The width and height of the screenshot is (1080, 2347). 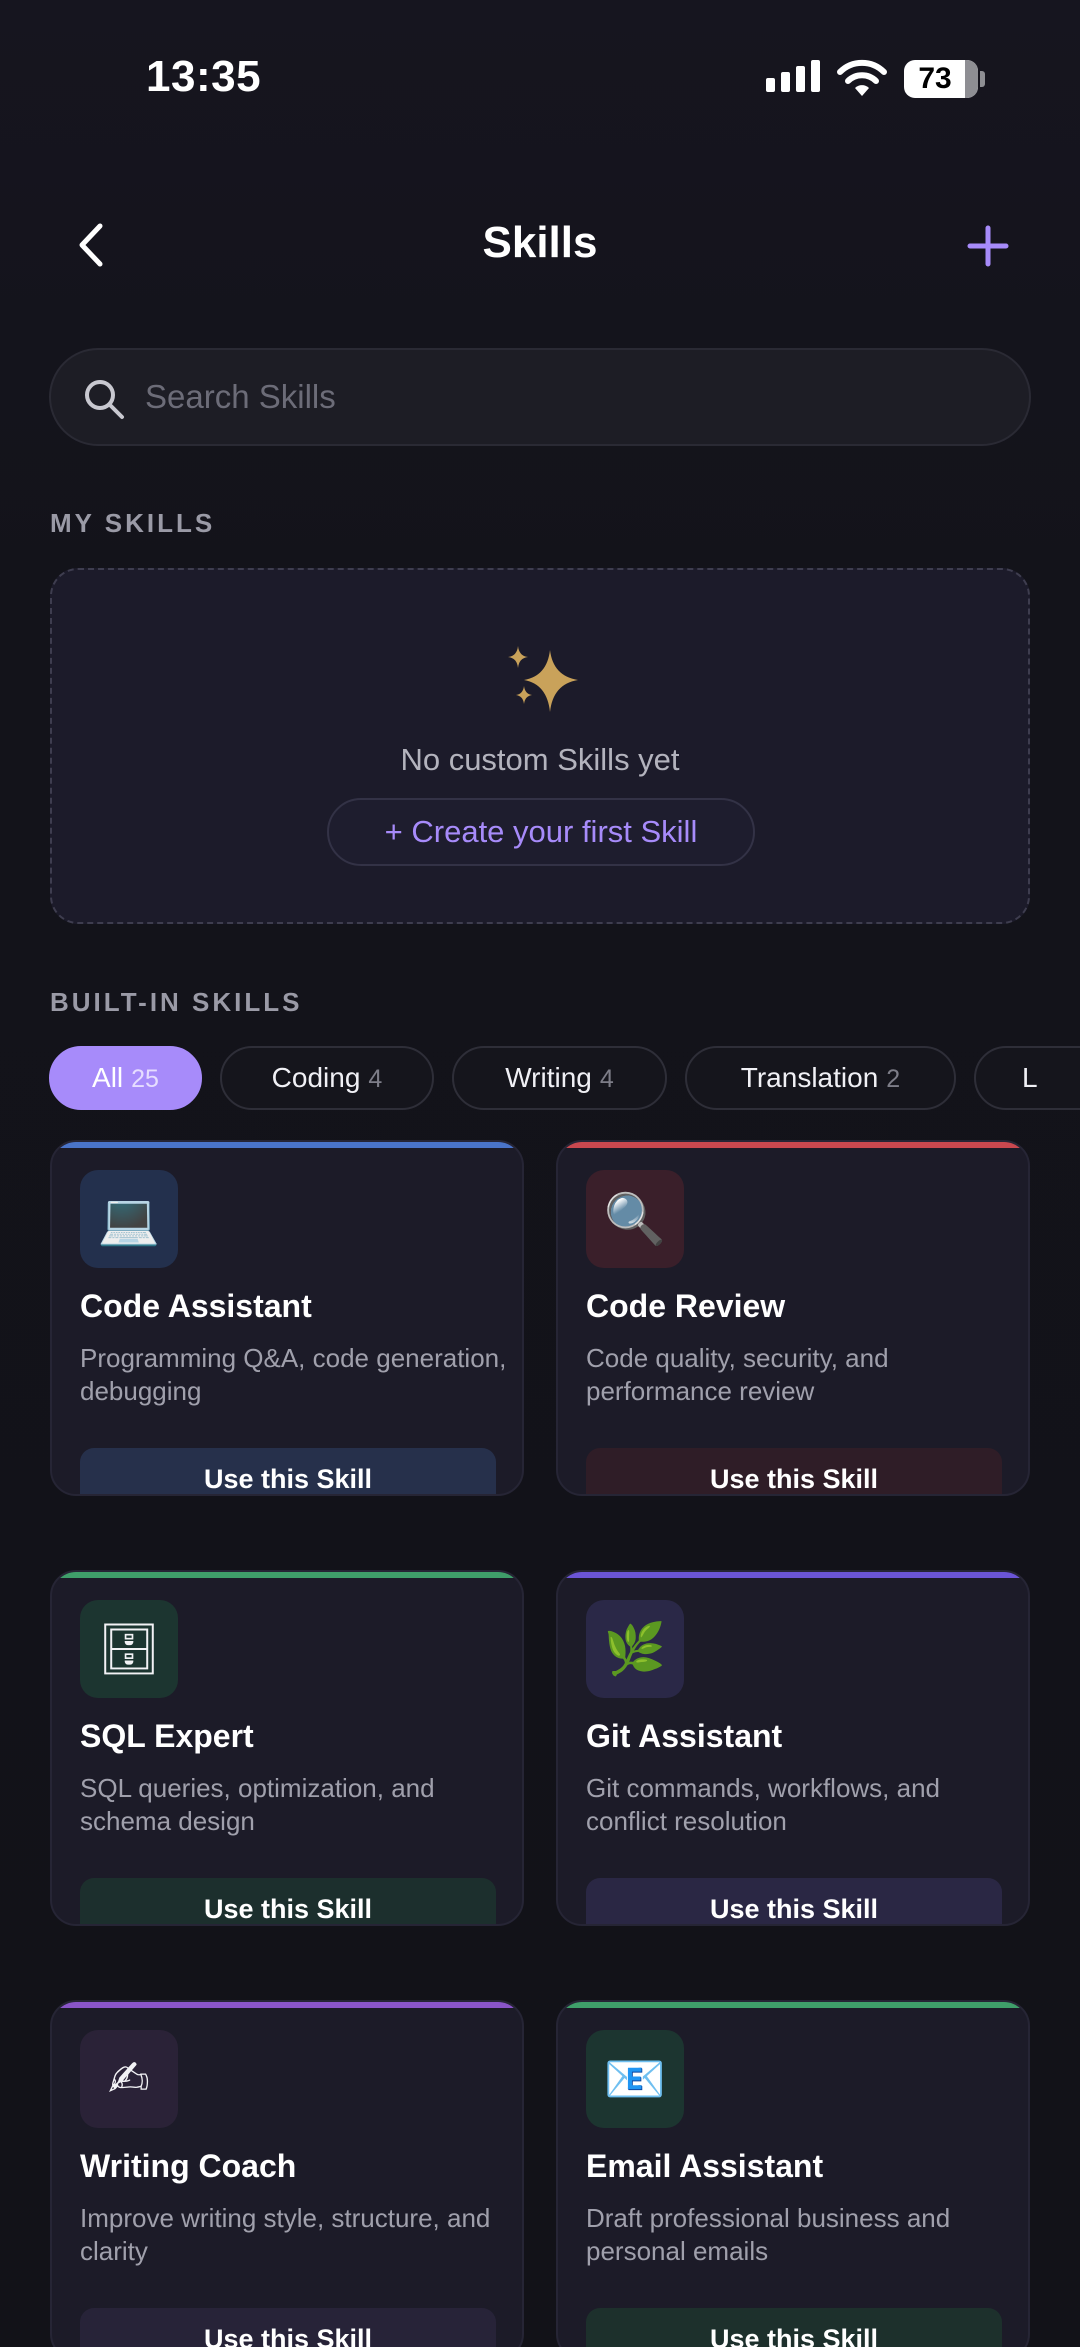 I want to click on built-in-skills-heading: BUILT-IN SKILLS, so click(x=176, y=1002).